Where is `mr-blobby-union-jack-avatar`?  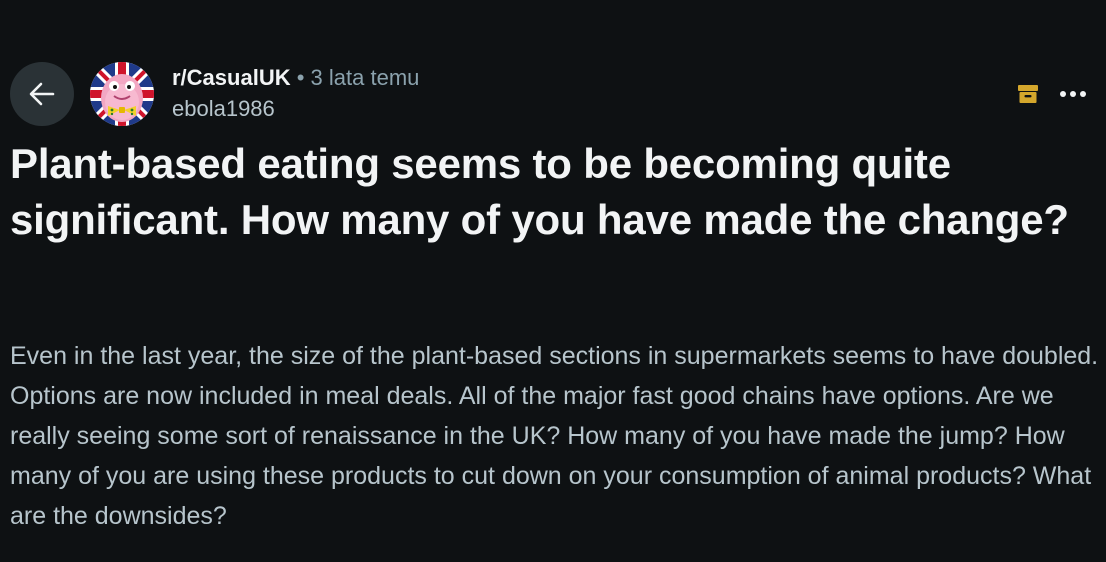 mr-blobby-union-jack-avatar is located at coordinates (122, 94).